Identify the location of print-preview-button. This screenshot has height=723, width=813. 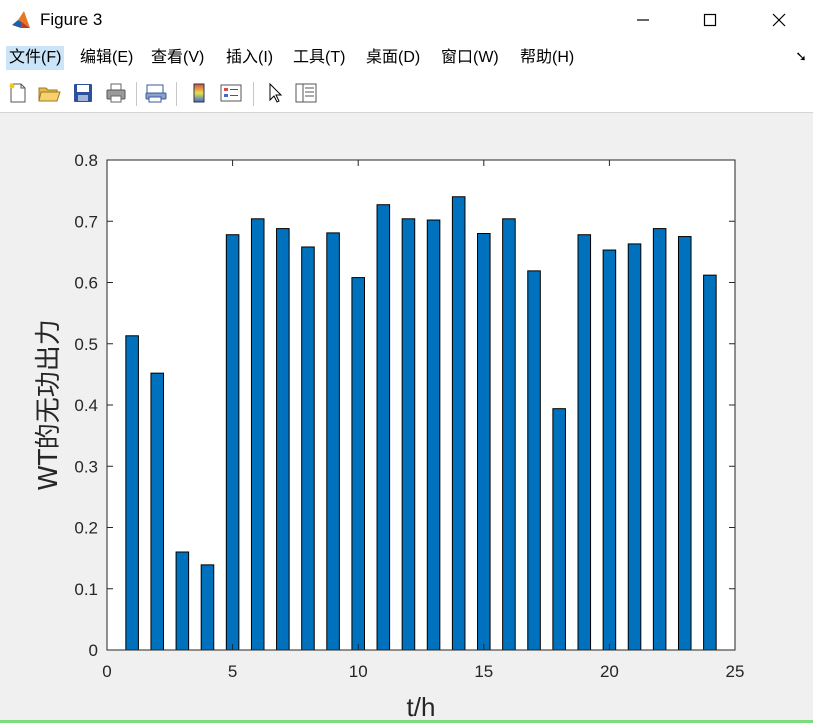
(156, 93).